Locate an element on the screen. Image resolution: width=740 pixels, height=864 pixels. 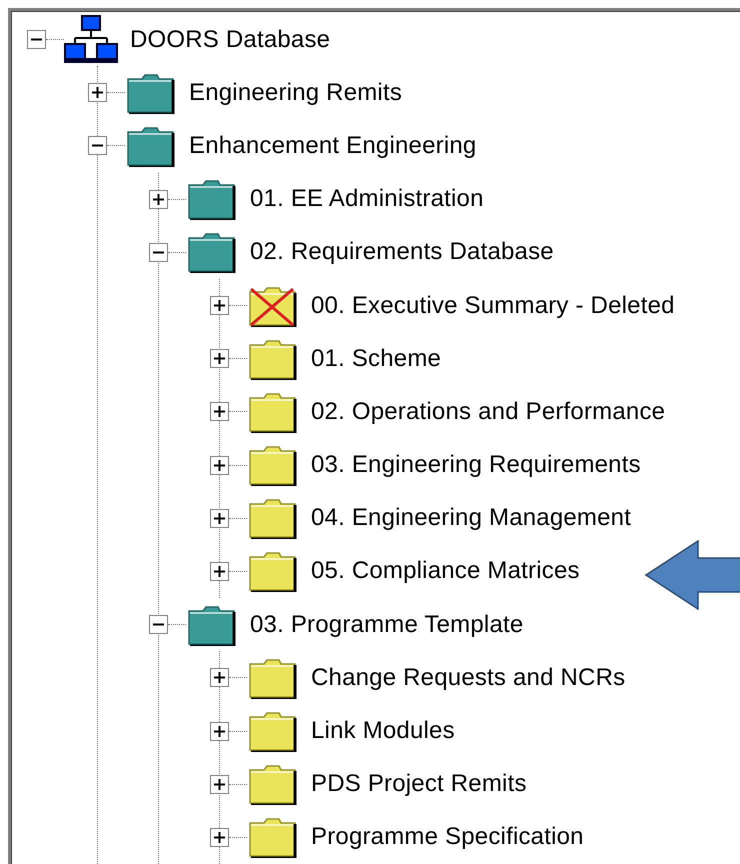
deleted-folder-icon is located at coordinates (273, 305).